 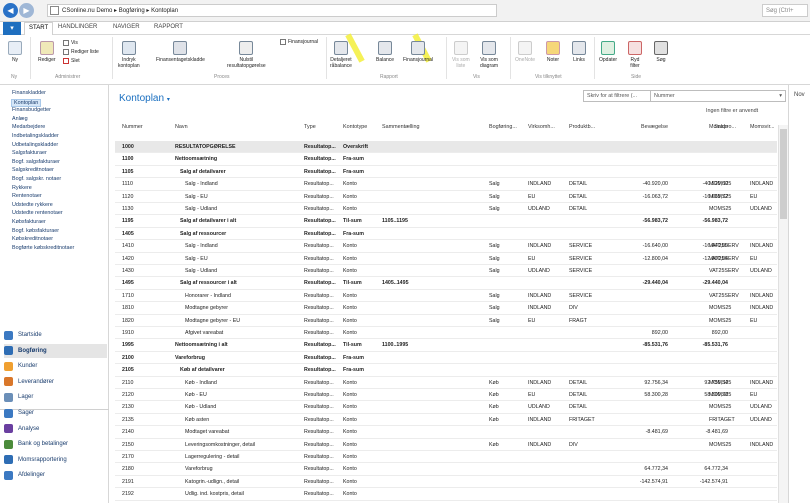 I want to click on edit-button: Rediger, so click(x=47, y=52).